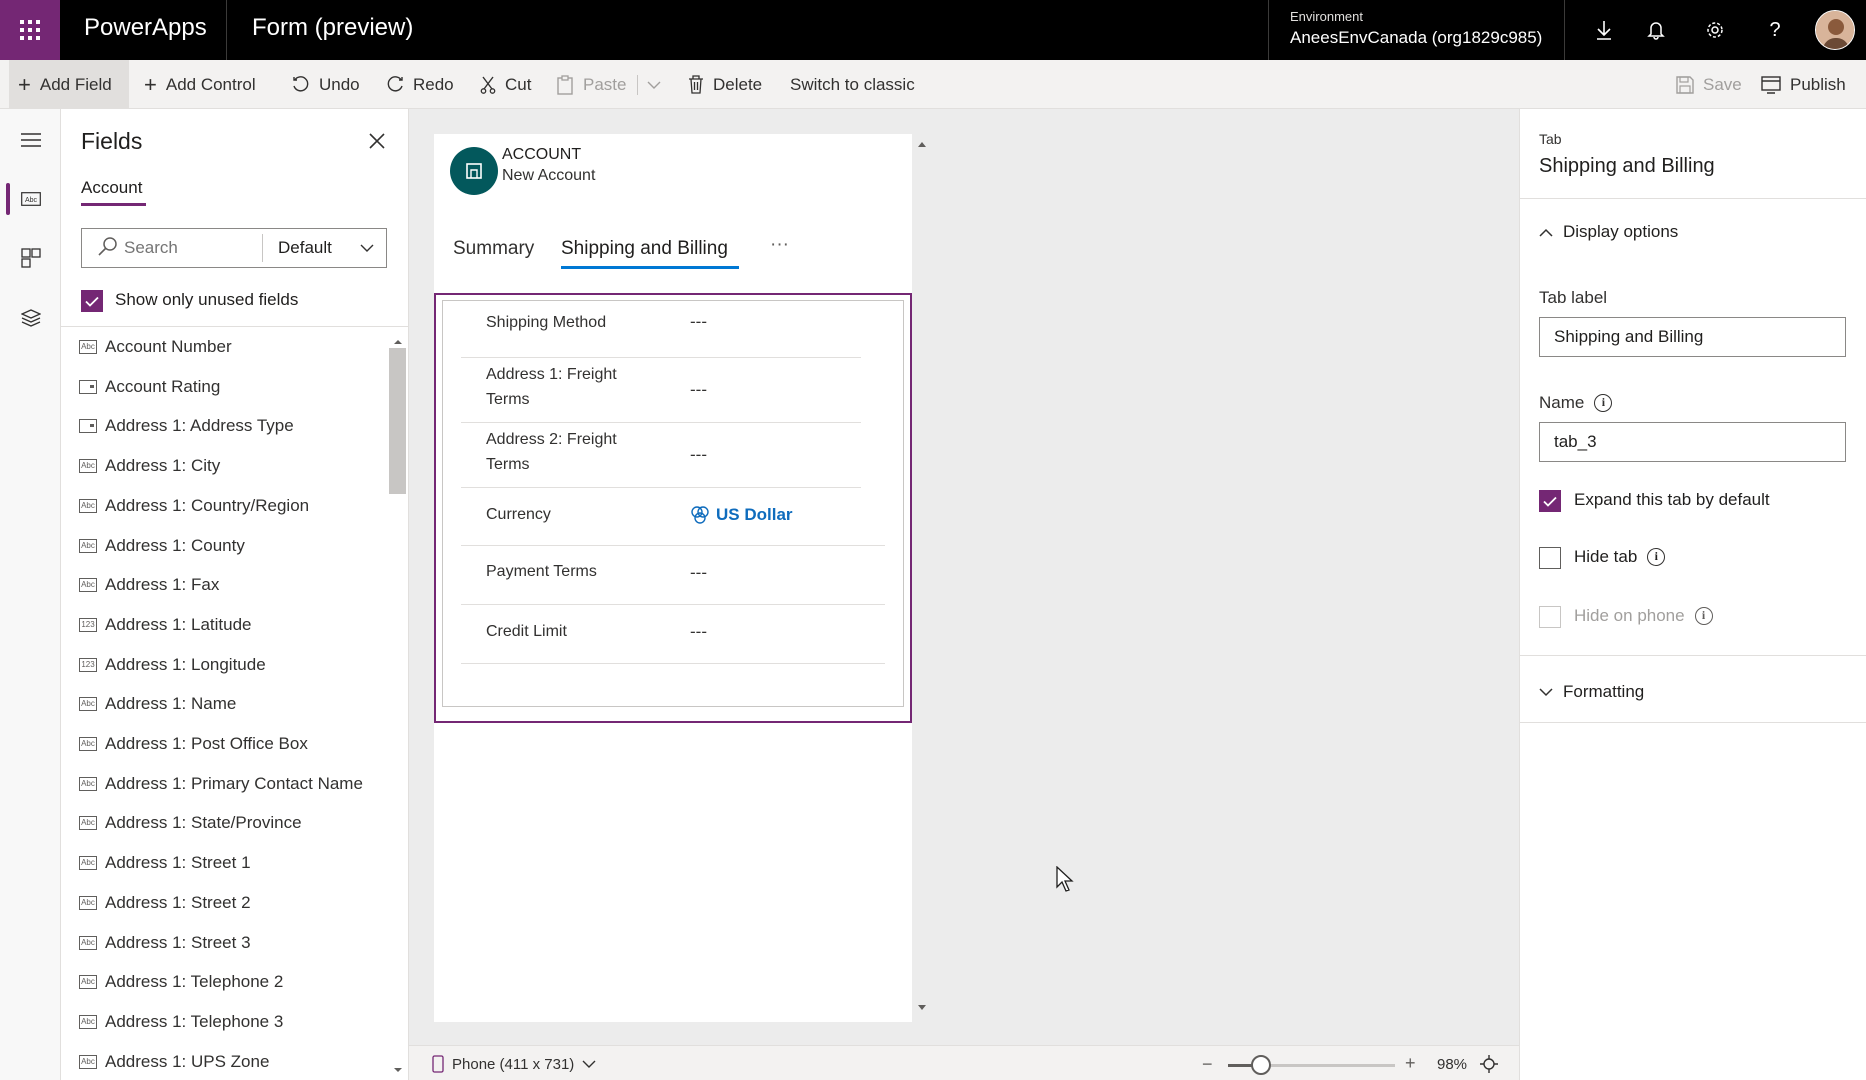 This screenshot has height=1080, width=1866. Describe the element at coordinates (505, 84) in the screenshot. I see `cut-button: Cut` at that location.